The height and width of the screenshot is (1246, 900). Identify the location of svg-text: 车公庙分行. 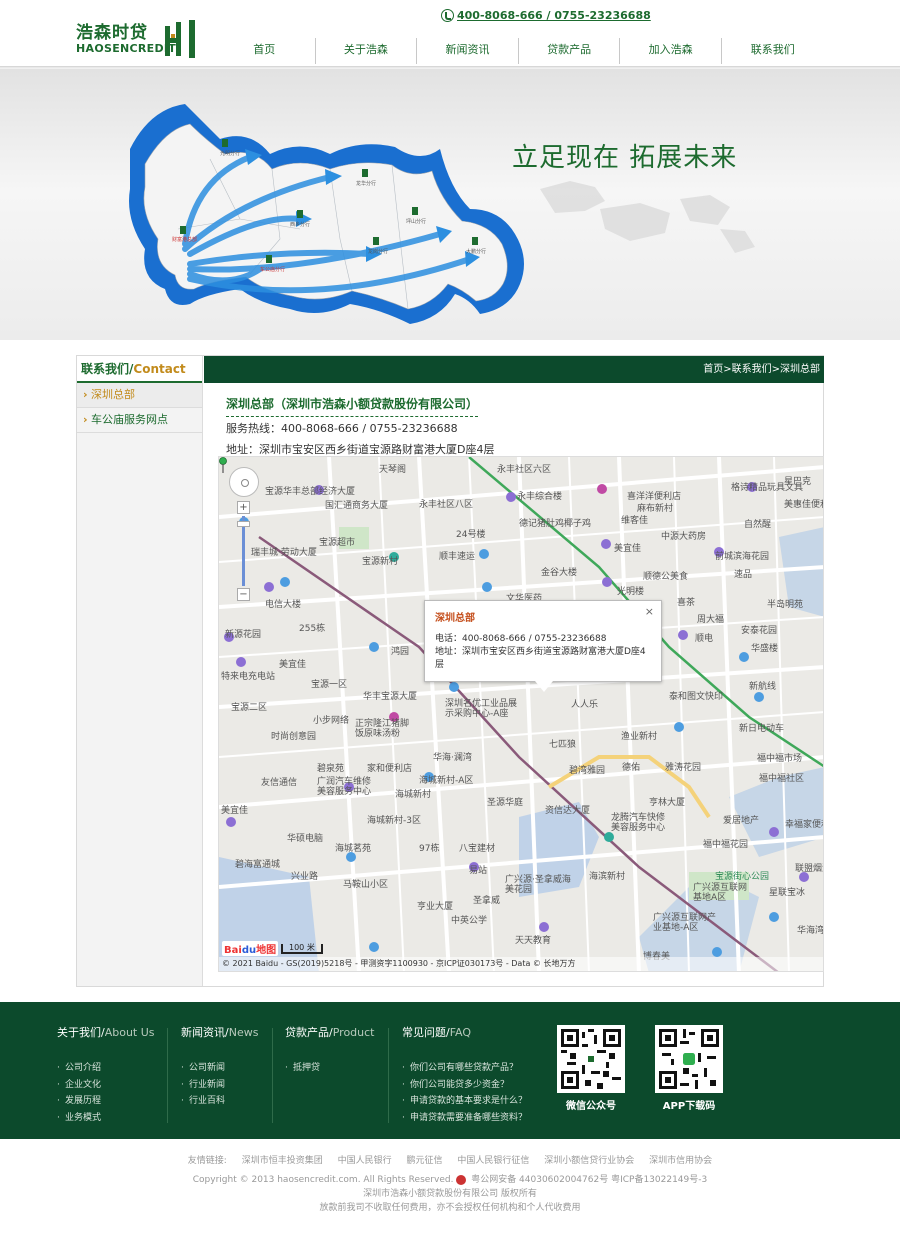
(272, 269).